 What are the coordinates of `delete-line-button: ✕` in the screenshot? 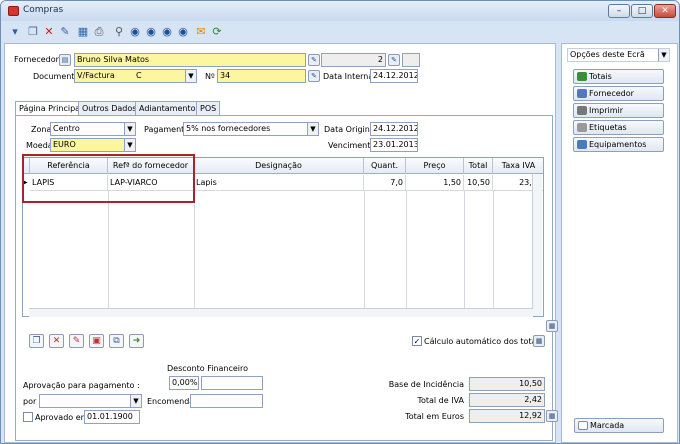 It's located at (56, 341).